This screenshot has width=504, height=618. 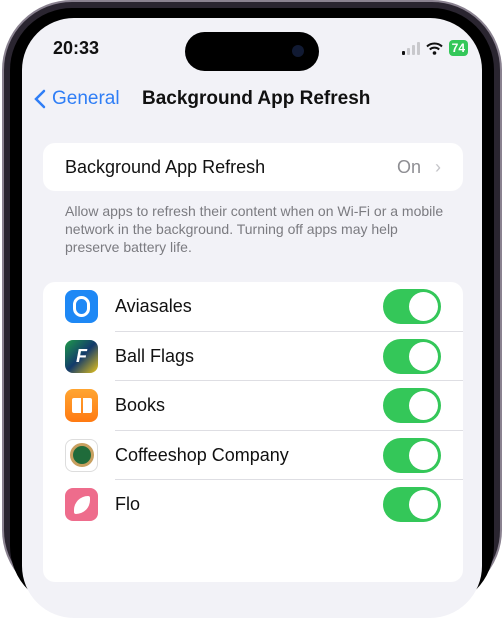 I want to click on app-name: Books, so click(x=140, y=405).